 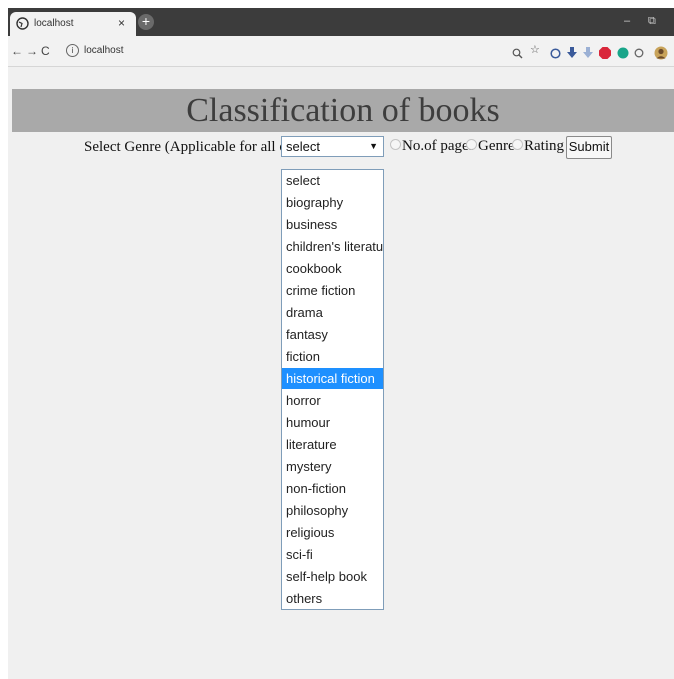 I want to click on genre-option: mystery, so click(x=332, y=466).